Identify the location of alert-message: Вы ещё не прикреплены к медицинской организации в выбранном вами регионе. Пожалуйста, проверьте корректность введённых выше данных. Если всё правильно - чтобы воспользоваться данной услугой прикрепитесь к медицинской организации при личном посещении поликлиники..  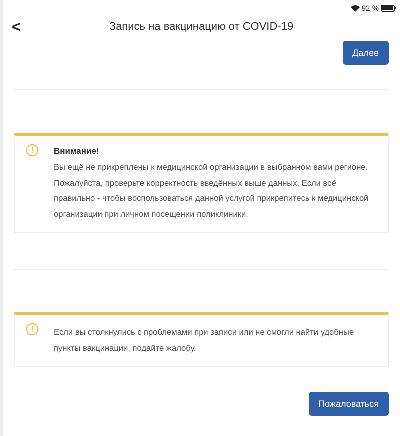
(212, 191).